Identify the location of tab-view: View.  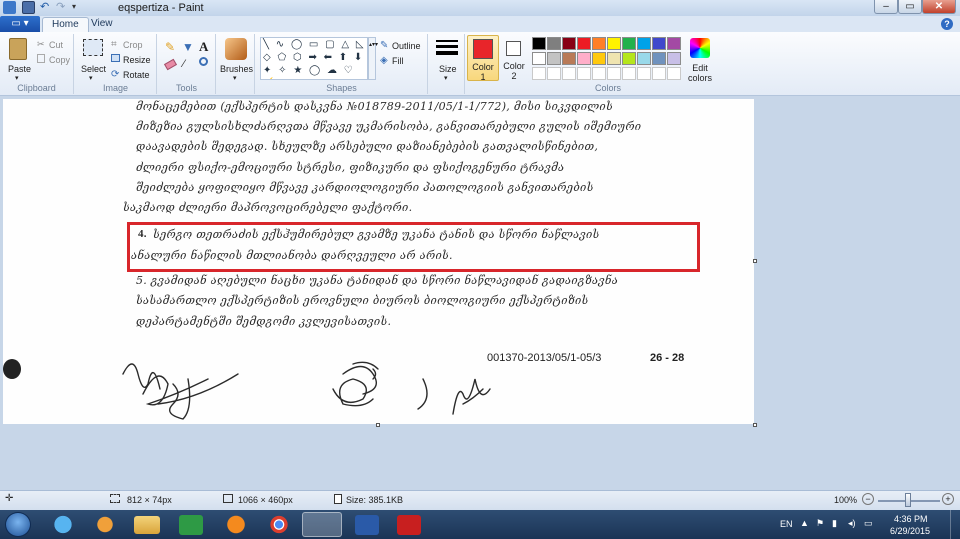
(102, 24).